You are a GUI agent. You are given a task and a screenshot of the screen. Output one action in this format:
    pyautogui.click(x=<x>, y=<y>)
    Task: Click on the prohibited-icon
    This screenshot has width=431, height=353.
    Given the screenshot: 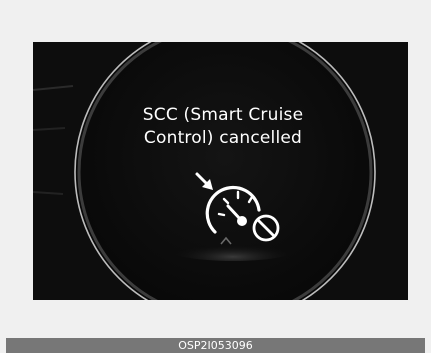 What is the action you would take?
    pyautogui.click(x=266, y=228)
    